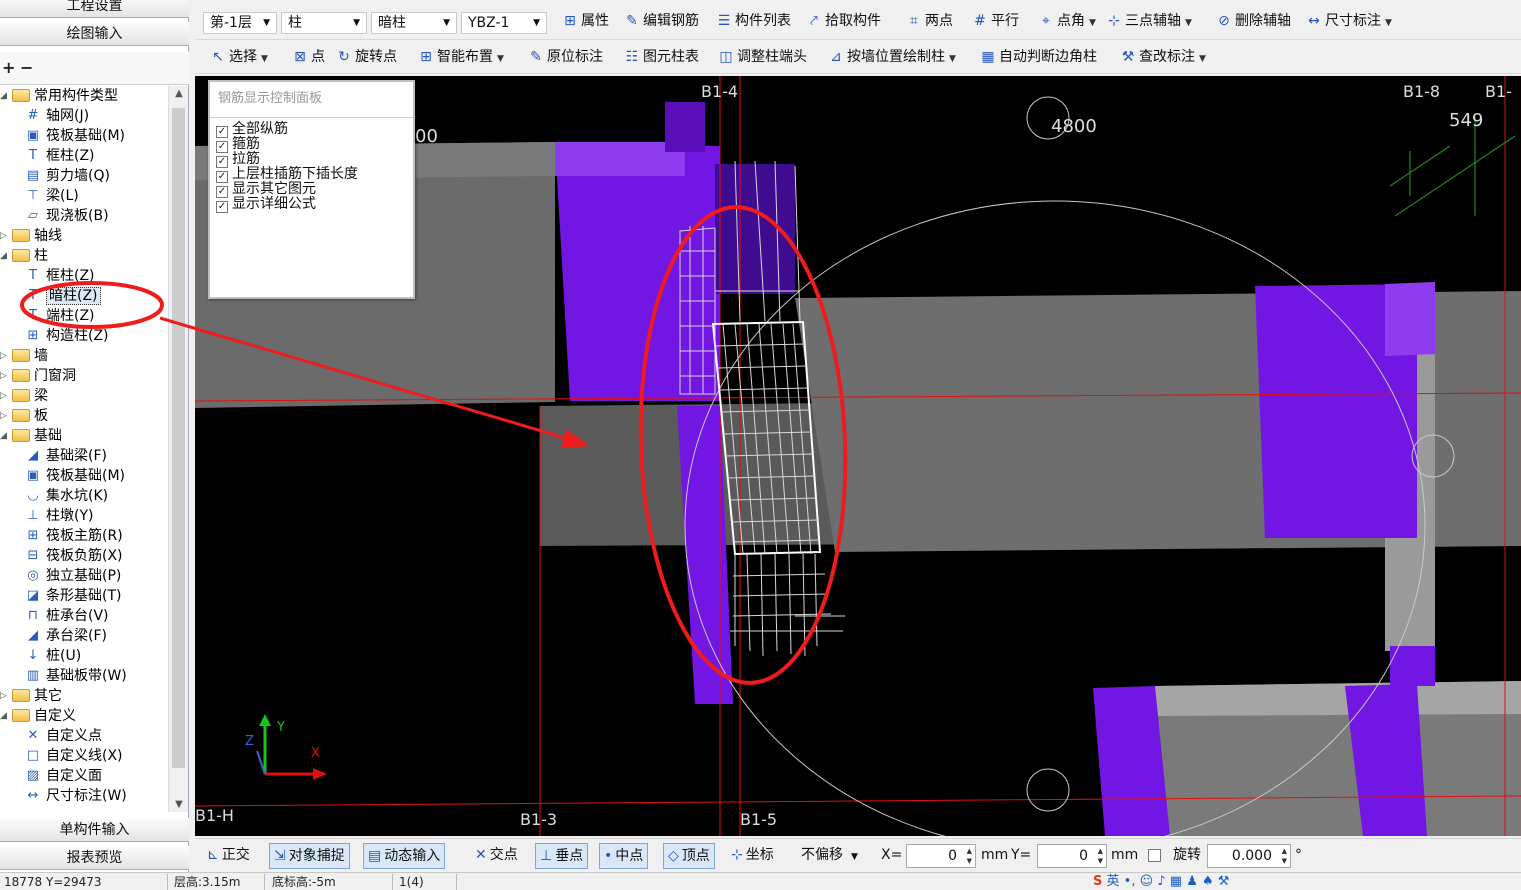  I want to click on toolbar-button-select-cursor: ↖ 选择 ▼, so click(238, 57).